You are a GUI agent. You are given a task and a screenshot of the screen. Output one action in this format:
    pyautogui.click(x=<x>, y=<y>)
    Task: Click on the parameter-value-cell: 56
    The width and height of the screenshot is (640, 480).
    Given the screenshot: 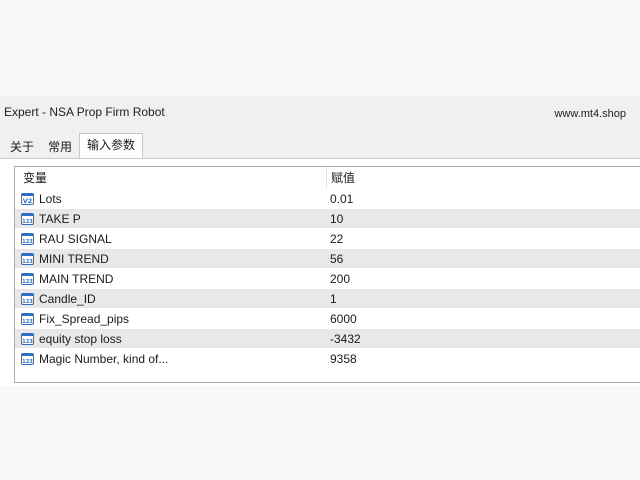 What is the action you would take?
    pyautogui.click(x=483, y=259)
    